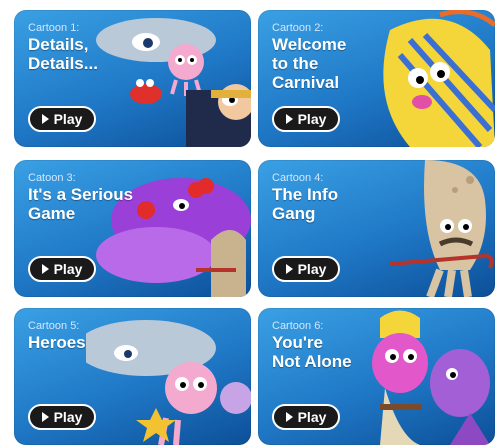 This screenshot has height=445, width=495. I want to click on cartoon-title-line: Not Alone, so click(312, 361).